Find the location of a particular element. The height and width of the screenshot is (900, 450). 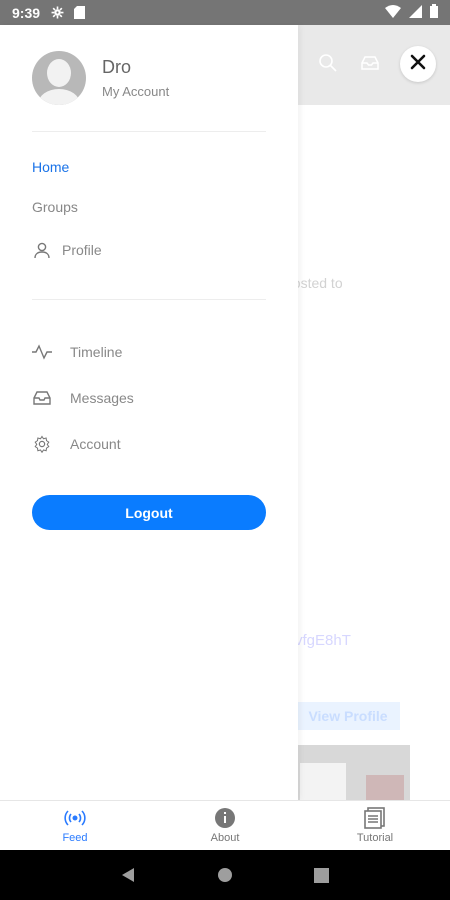

tab-tutorial: Tutorial is located at coordinates (375, 825).